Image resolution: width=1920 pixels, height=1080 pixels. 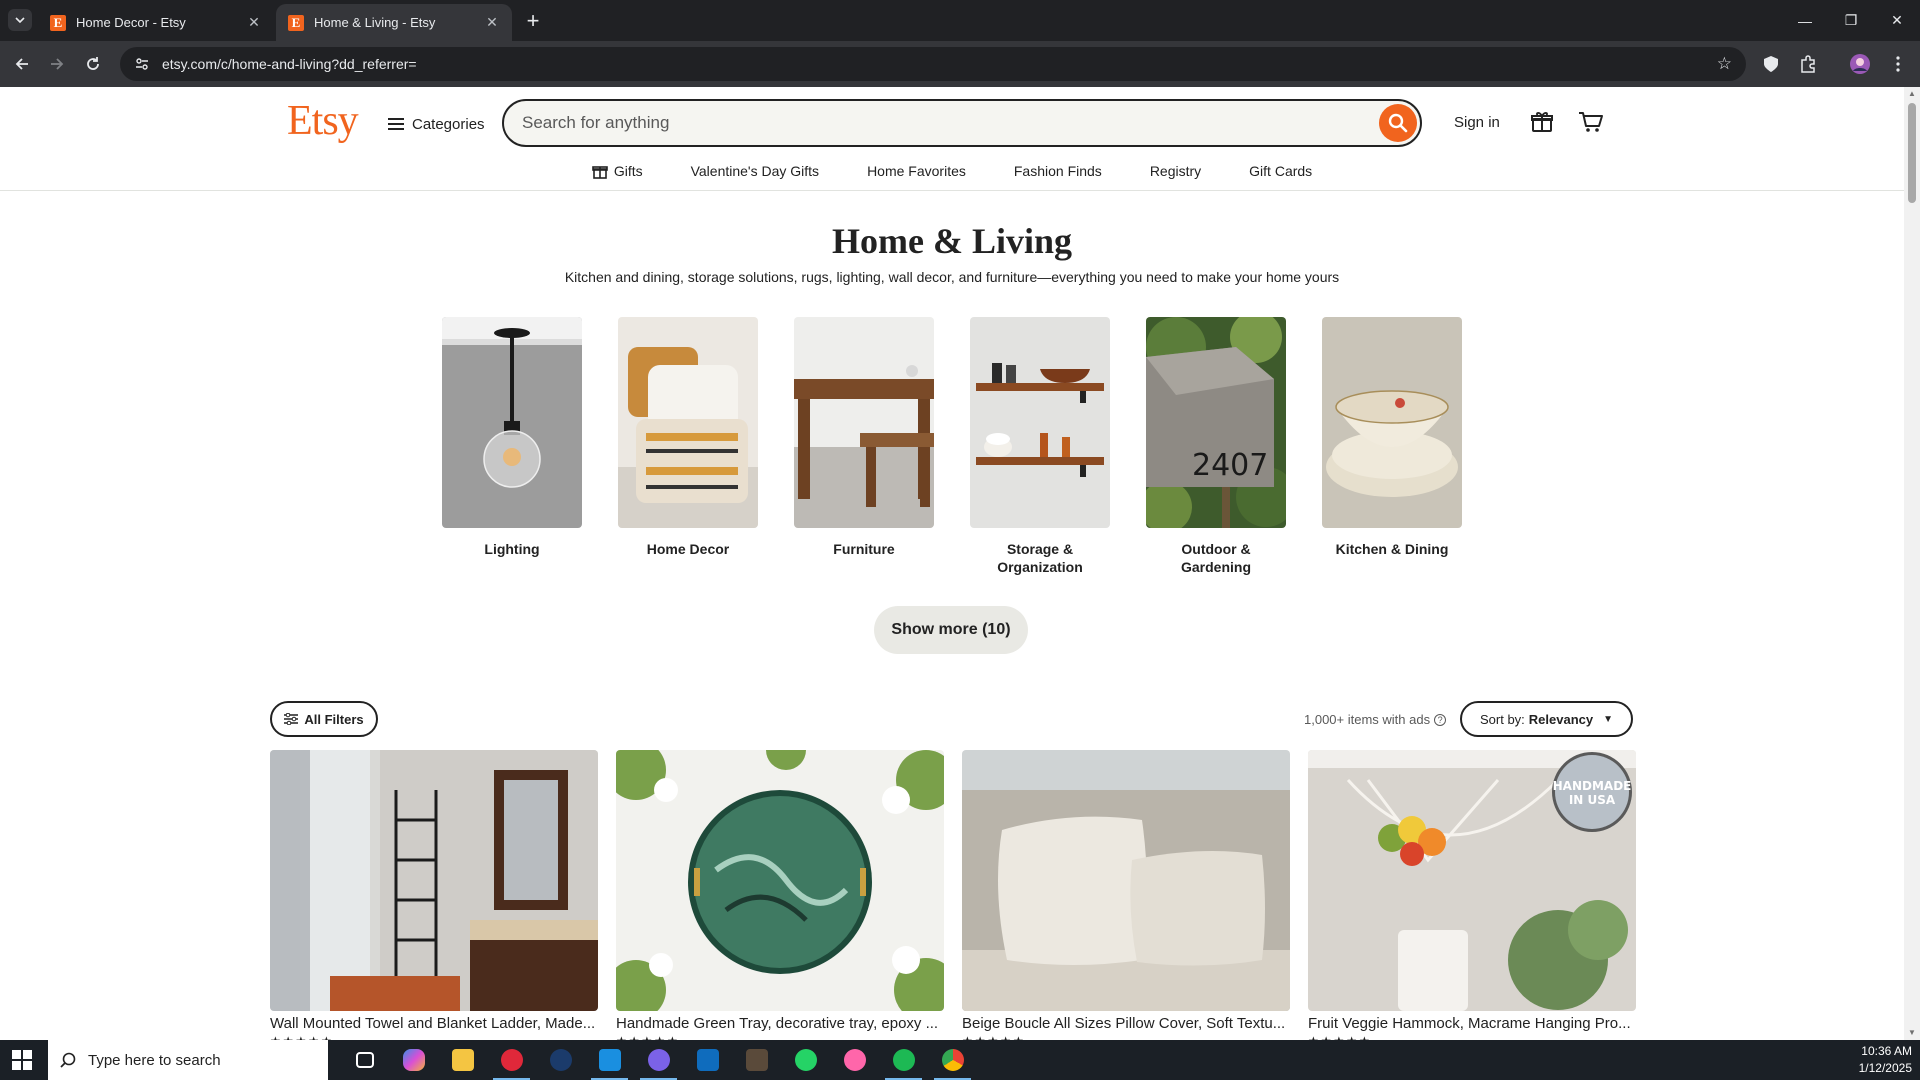 What do you see at coordinates (448, 124) in the screenshot?
I see `categories-label: Categories` at bounding box center [448, 124].